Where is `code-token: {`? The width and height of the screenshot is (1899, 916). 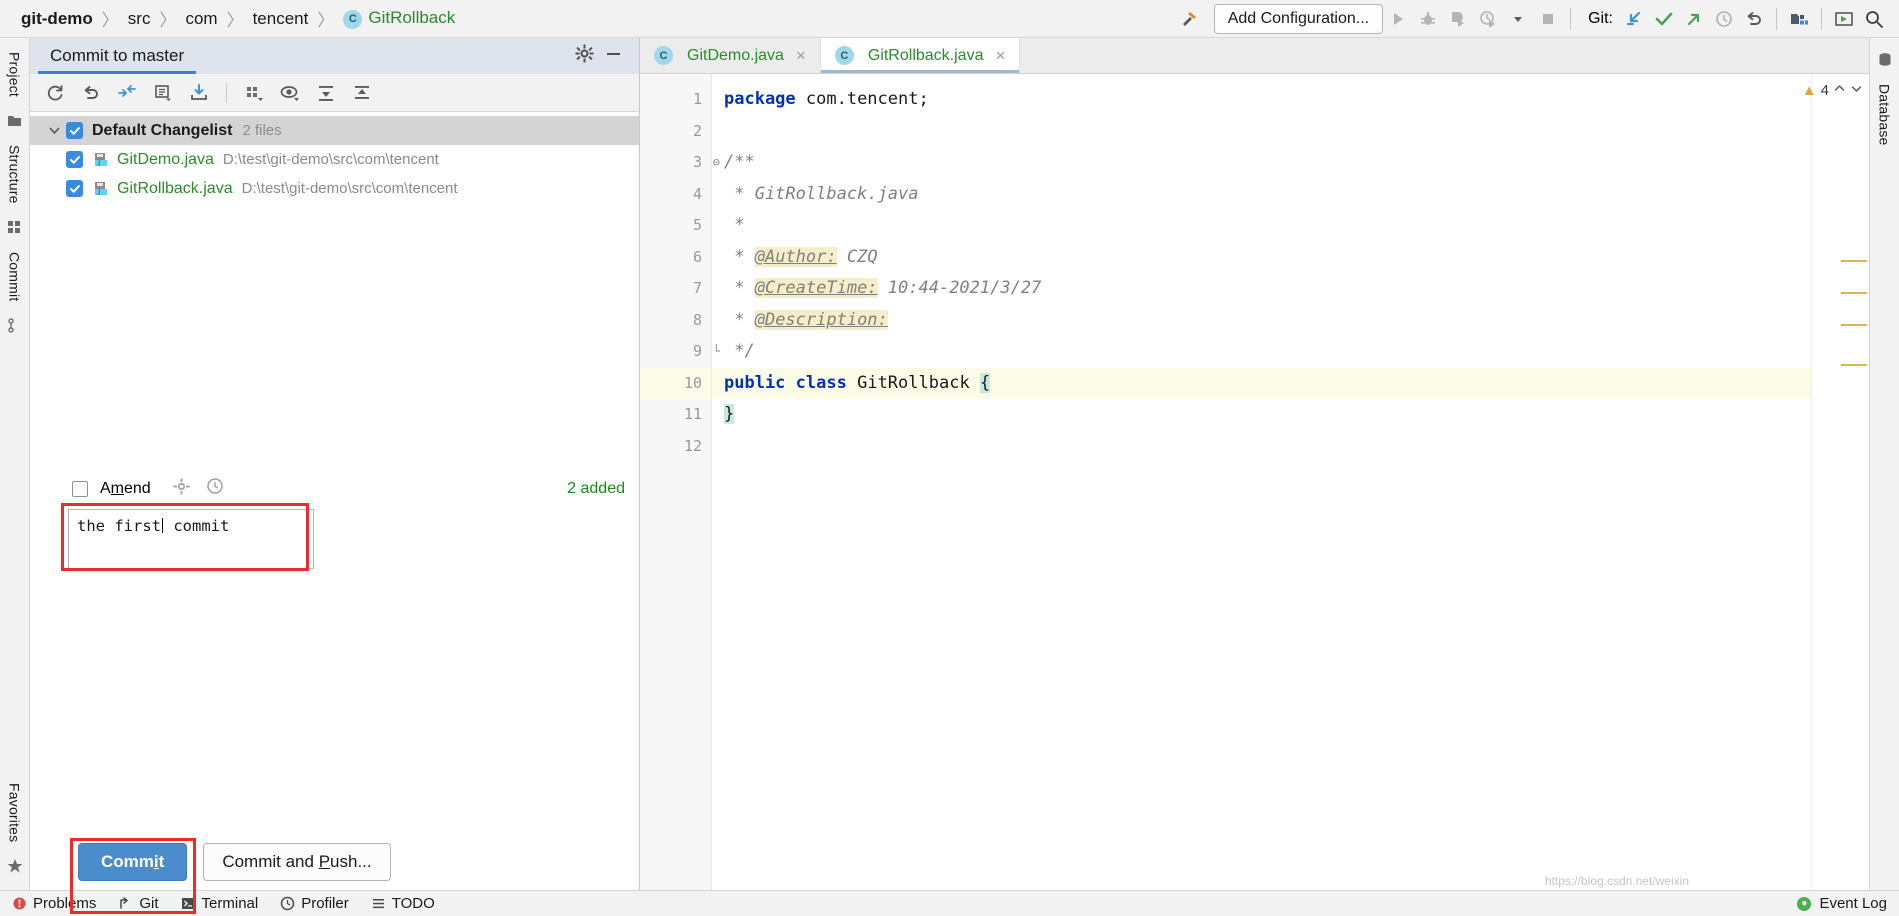 code-token: { is located at coordinates (985, 382).